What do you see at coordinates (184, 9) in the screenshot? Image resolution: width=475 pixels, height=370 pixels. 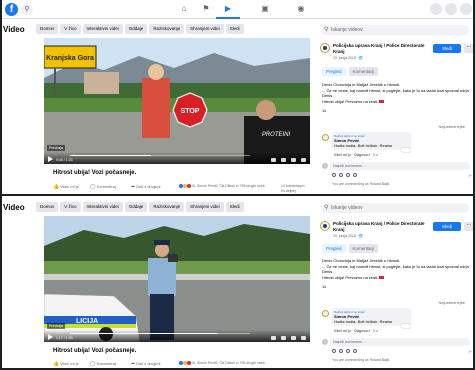 I see `home-icon: ⌂` at bounding box center [184, 9].